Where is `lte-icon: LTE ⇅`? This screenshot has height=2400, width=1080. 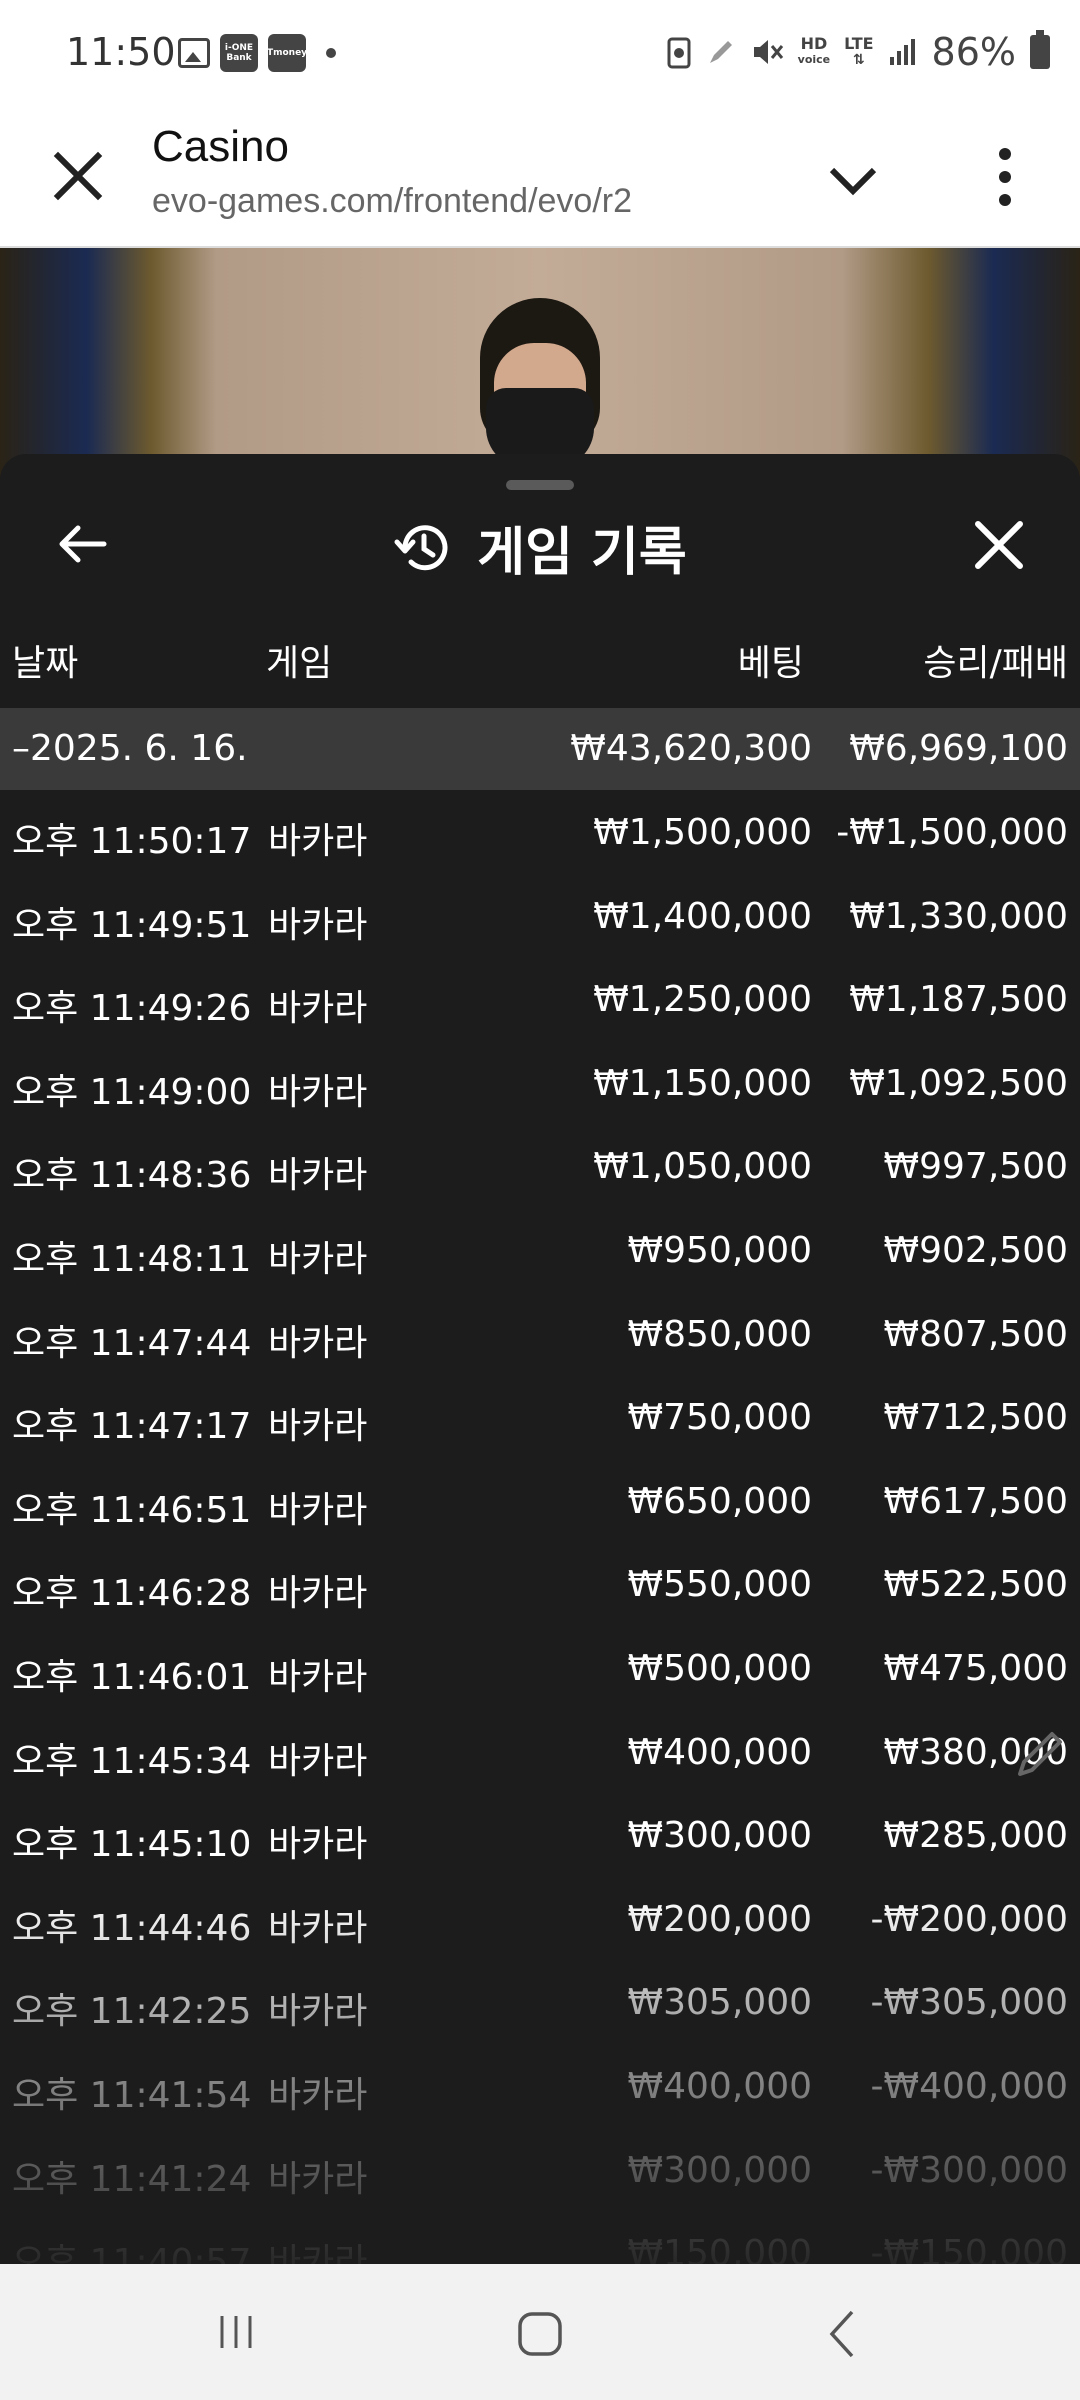
lte-icon: LTE ⇅ is located at coordinates (859, 51).